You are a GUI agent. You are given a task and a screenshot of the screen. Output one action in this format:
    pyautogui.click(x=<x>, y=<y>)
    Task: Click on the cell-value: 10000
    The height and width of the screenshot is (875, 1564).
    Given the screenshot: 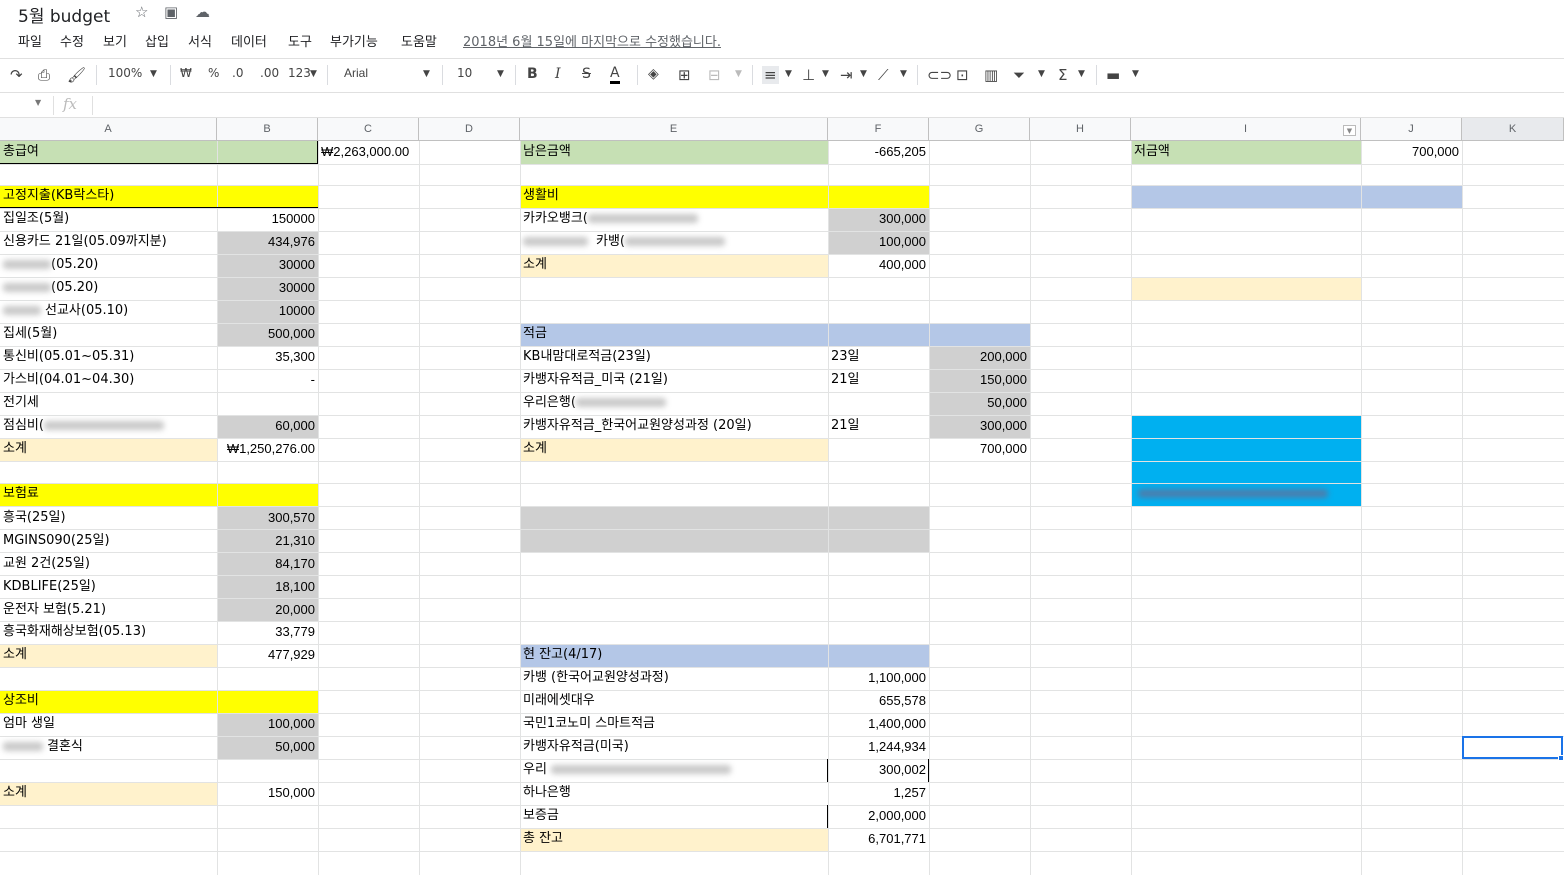 What is the action you would take?
    pyautogui.click(x=267, y=311)
    